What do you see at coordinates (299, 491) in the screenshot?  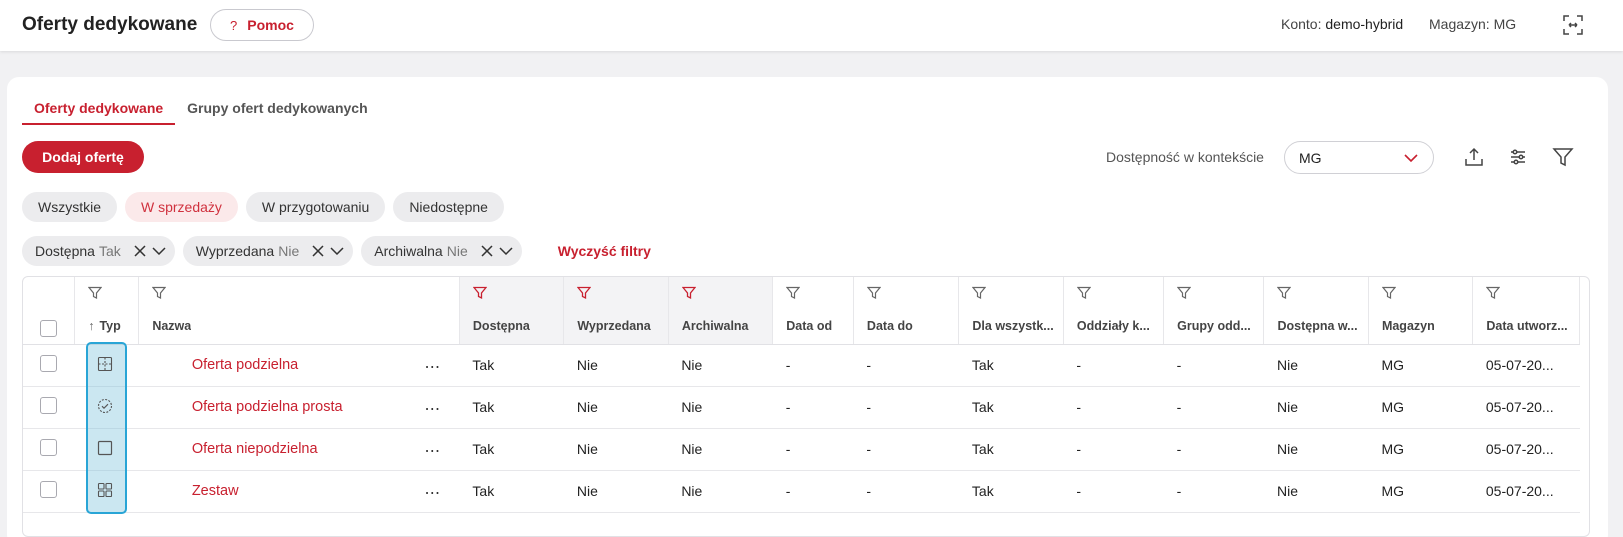 I see `offer-name-cell: Zestaw ⋯` at bounding box center [299, 491].